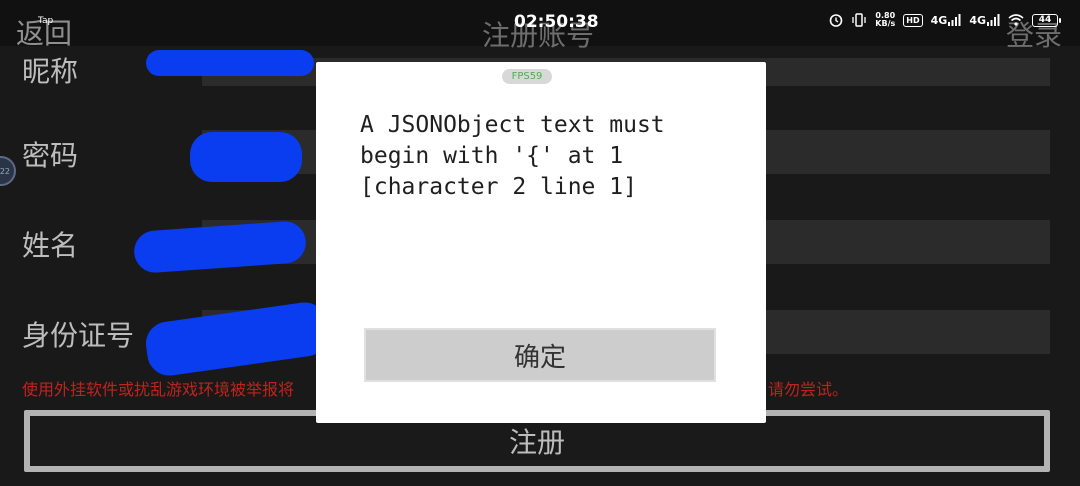 The width and height of the screenshot is (1080, 486). Describe the element at coordinates (556, 22) in the screenshot. I see `status-time: 02:50:38` at that location.